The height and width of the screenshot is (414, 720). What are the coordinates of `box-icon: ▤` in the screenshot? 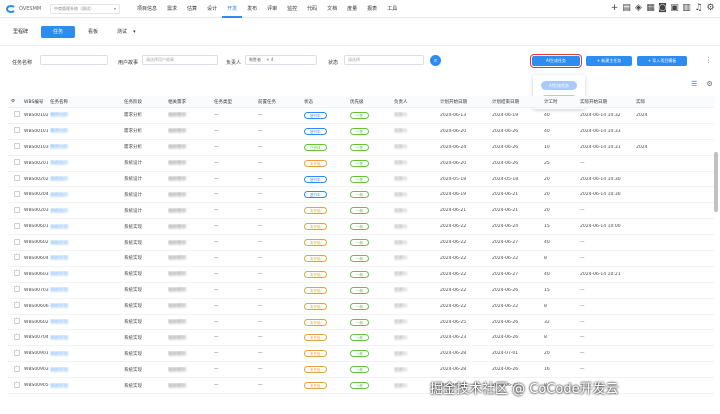 It's located at (626, 8).